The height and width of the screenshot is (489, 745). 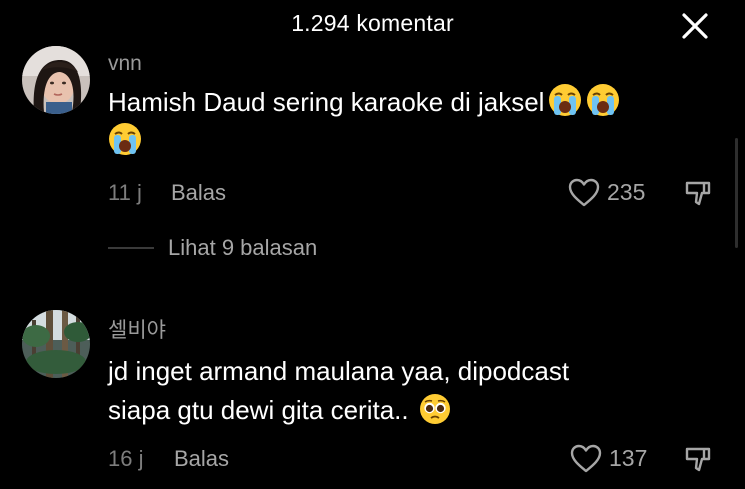 I want to click on comment-text-content: Hamish Daud sering karaoke di jaksel, so click(x=326, y=102).